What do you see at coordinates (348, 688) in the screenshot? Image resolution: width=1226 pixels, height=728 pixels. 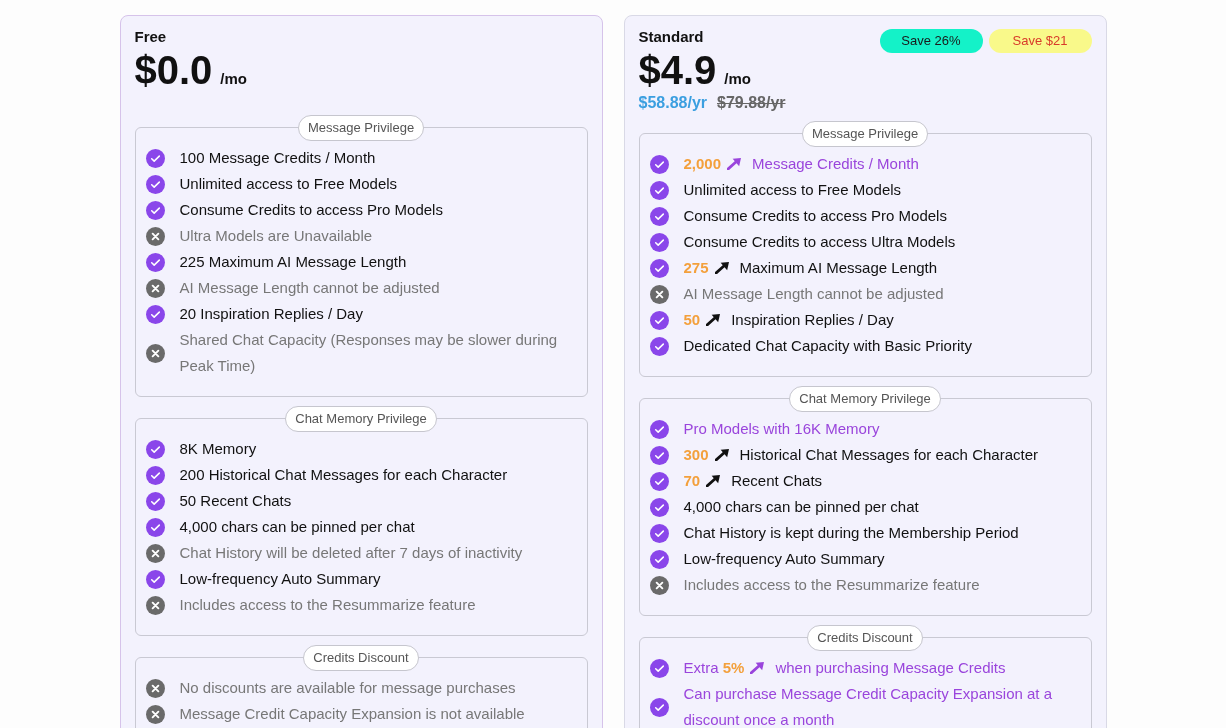 I see `feature-text: No discounts are available for message purchases` at bounding box center [348, 688].